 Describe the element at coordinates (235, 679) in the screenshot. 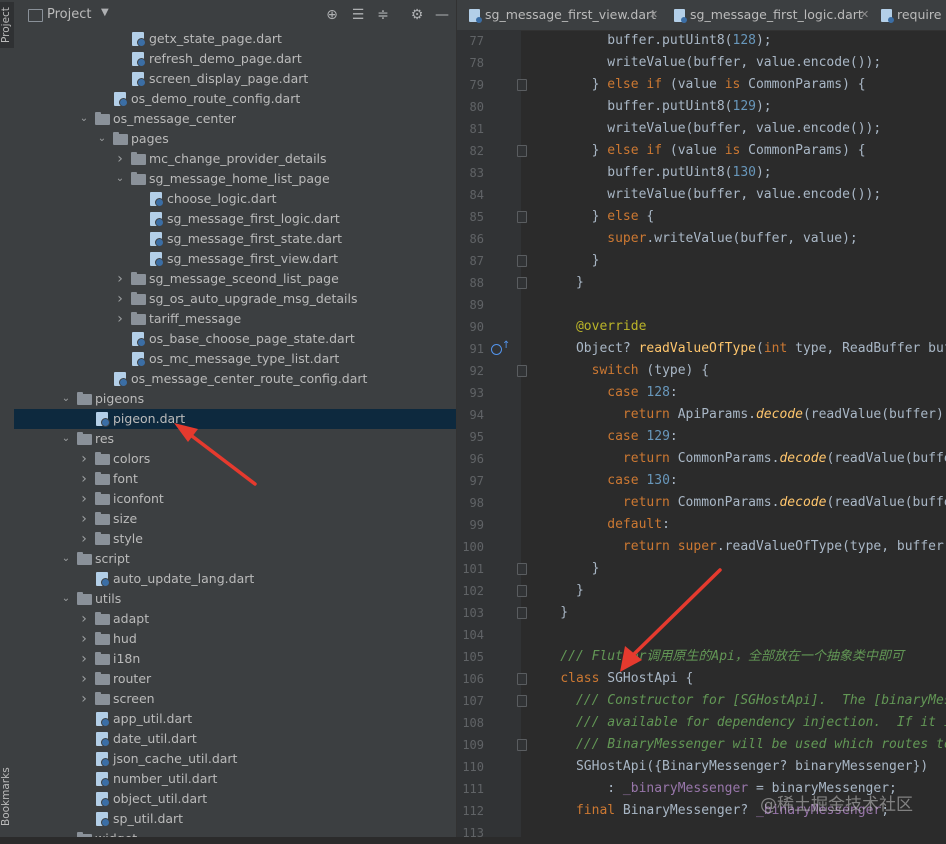

I see `tree-folder-row: › router` at that location.